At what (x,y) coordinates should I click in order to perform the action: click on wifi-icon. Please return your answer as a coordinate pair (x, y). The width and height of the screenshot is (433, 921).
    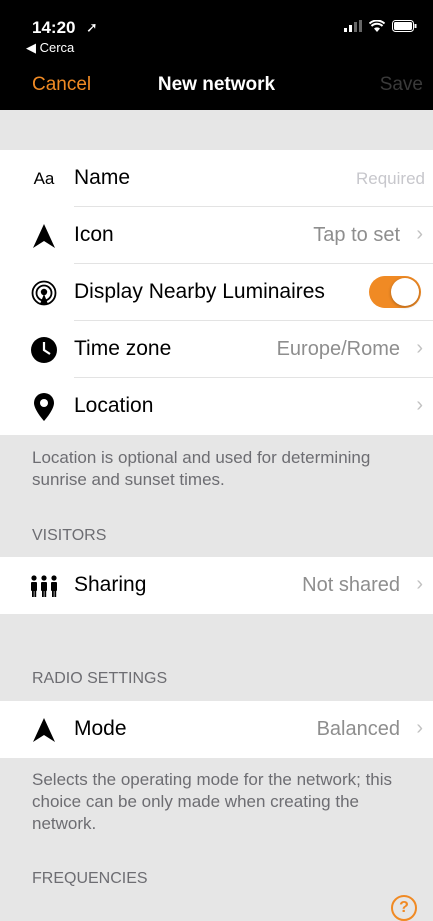
    Looking at the image, I should click on (377, 26).